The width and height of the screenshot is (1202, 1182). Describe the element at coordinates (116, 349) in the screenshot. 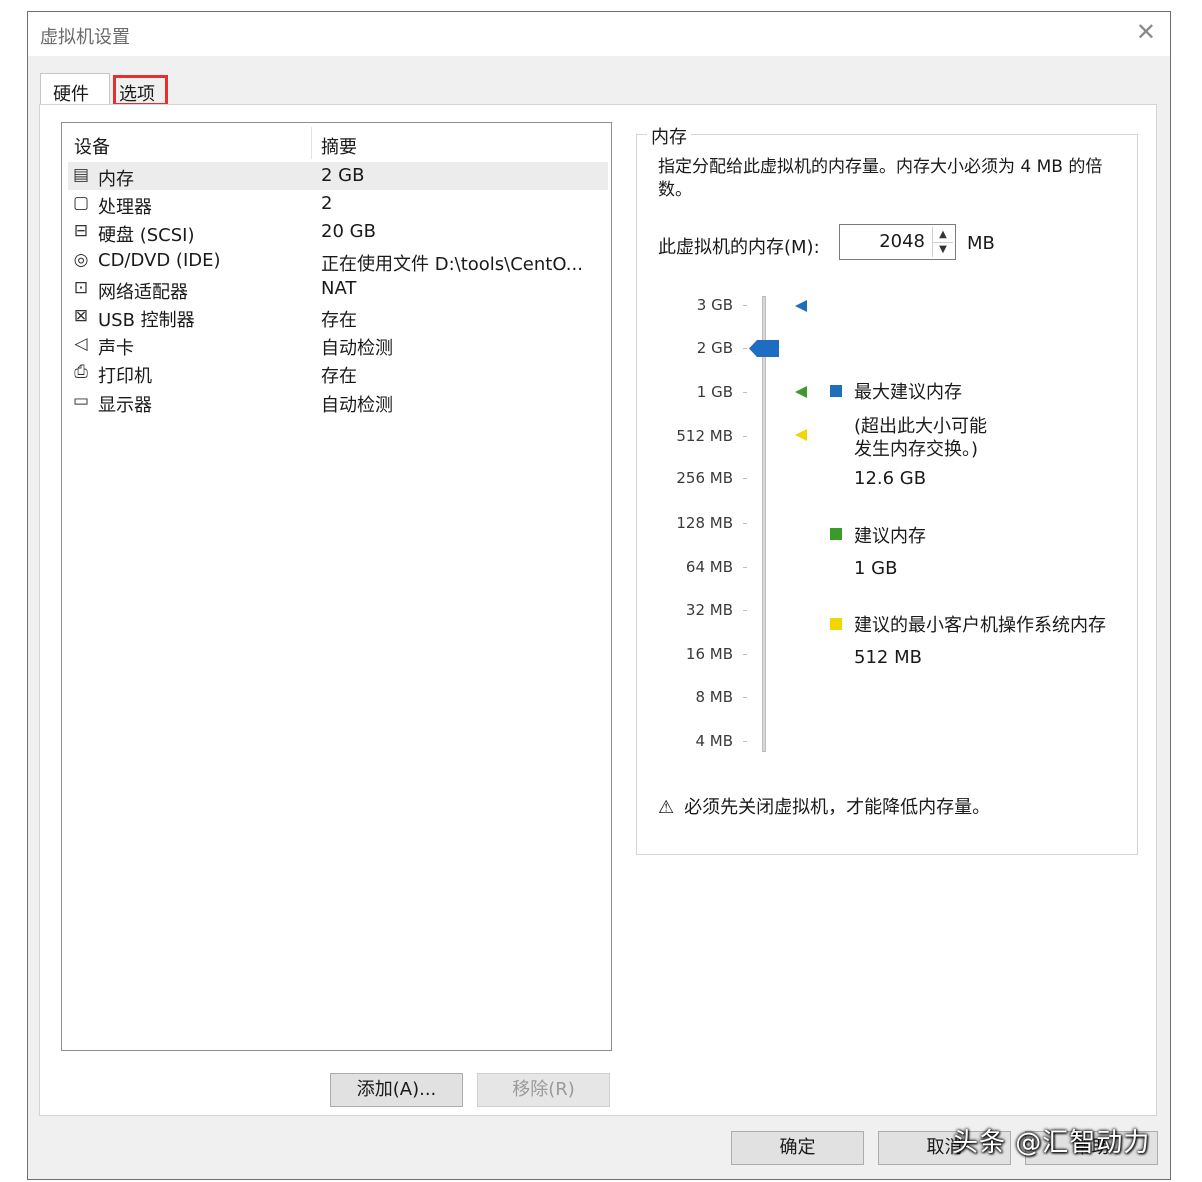

I see `device-name: 声卡` at that location.